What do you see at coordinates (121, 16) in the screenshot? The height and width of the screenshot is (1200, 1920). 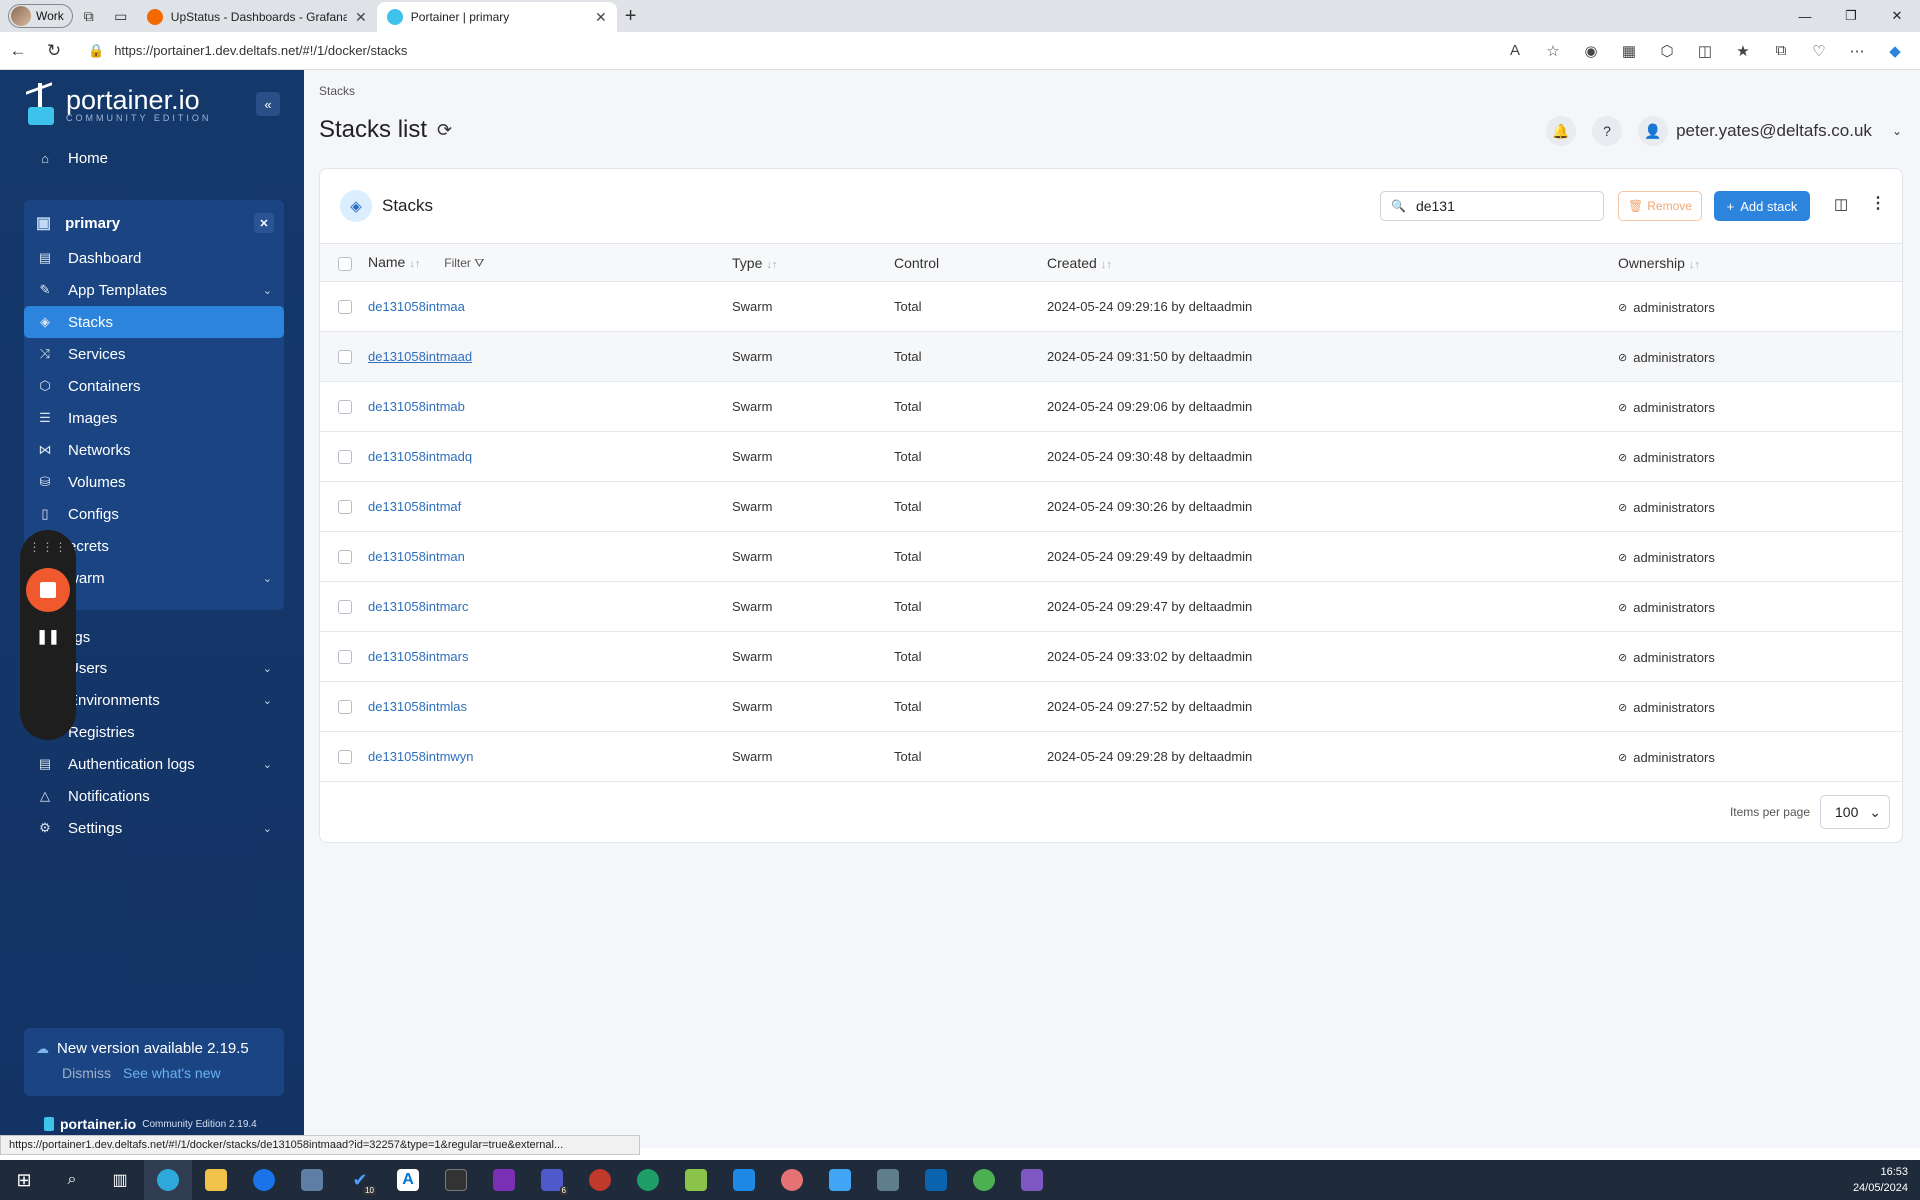 I see `vertical-tabs-icon: ▭` at bounding box center [121, 16].